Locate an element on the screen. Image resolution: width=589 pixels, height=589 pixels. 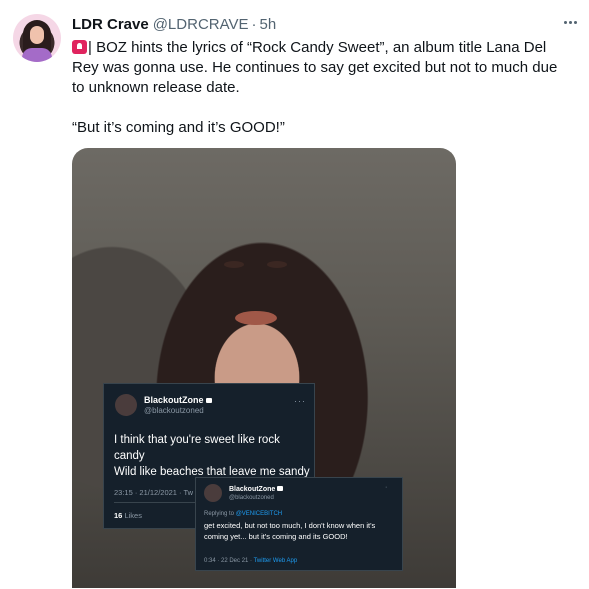
embedded-likes: 16 Likes is located at coordinates (128, 515).